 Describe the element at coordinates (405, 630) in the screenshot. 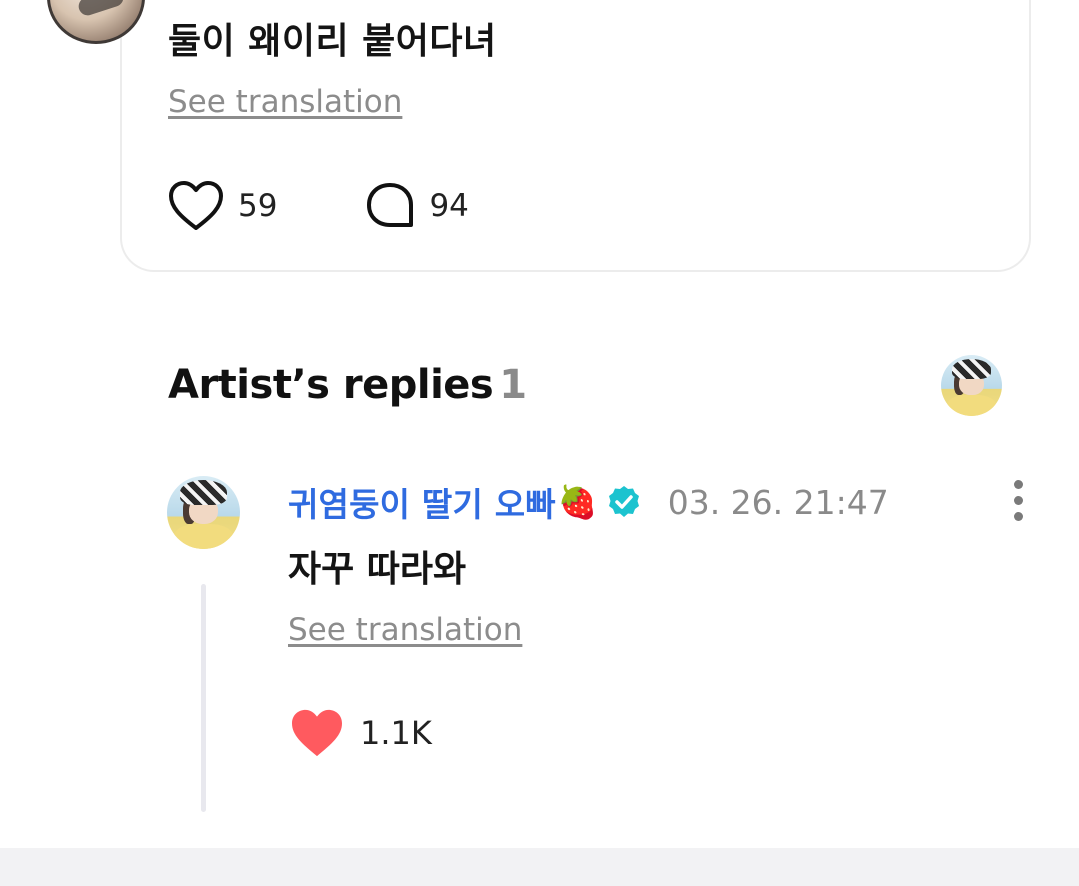

I see `reply-see-translation-link: See translation` at that location.